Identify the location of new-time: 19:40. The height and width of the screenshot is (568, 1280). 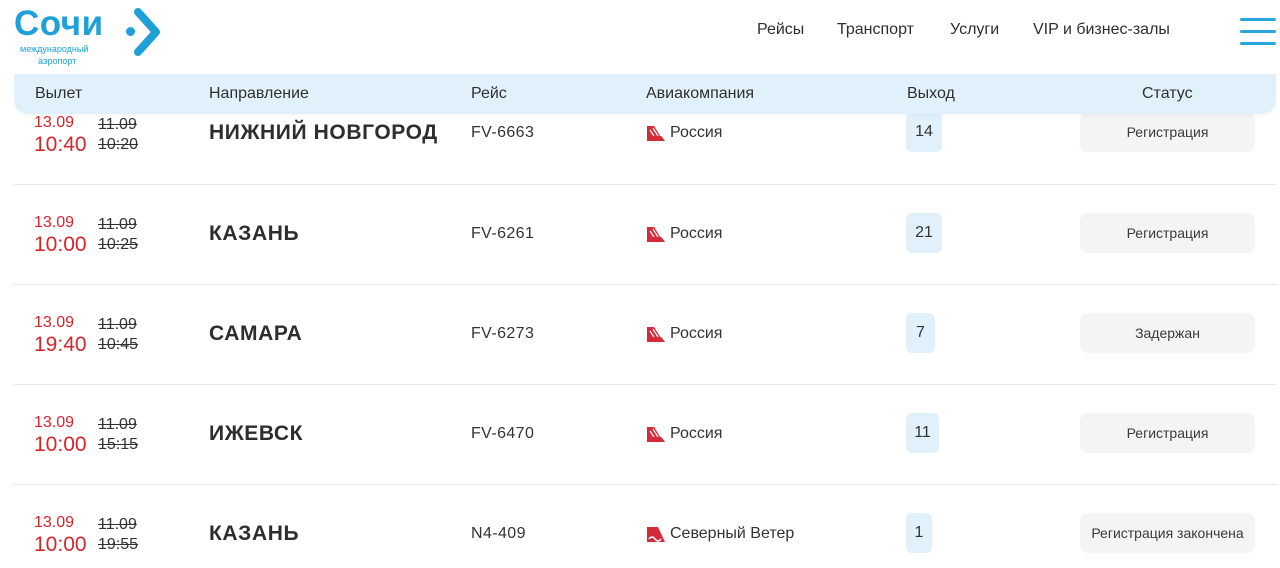
(60, 344).